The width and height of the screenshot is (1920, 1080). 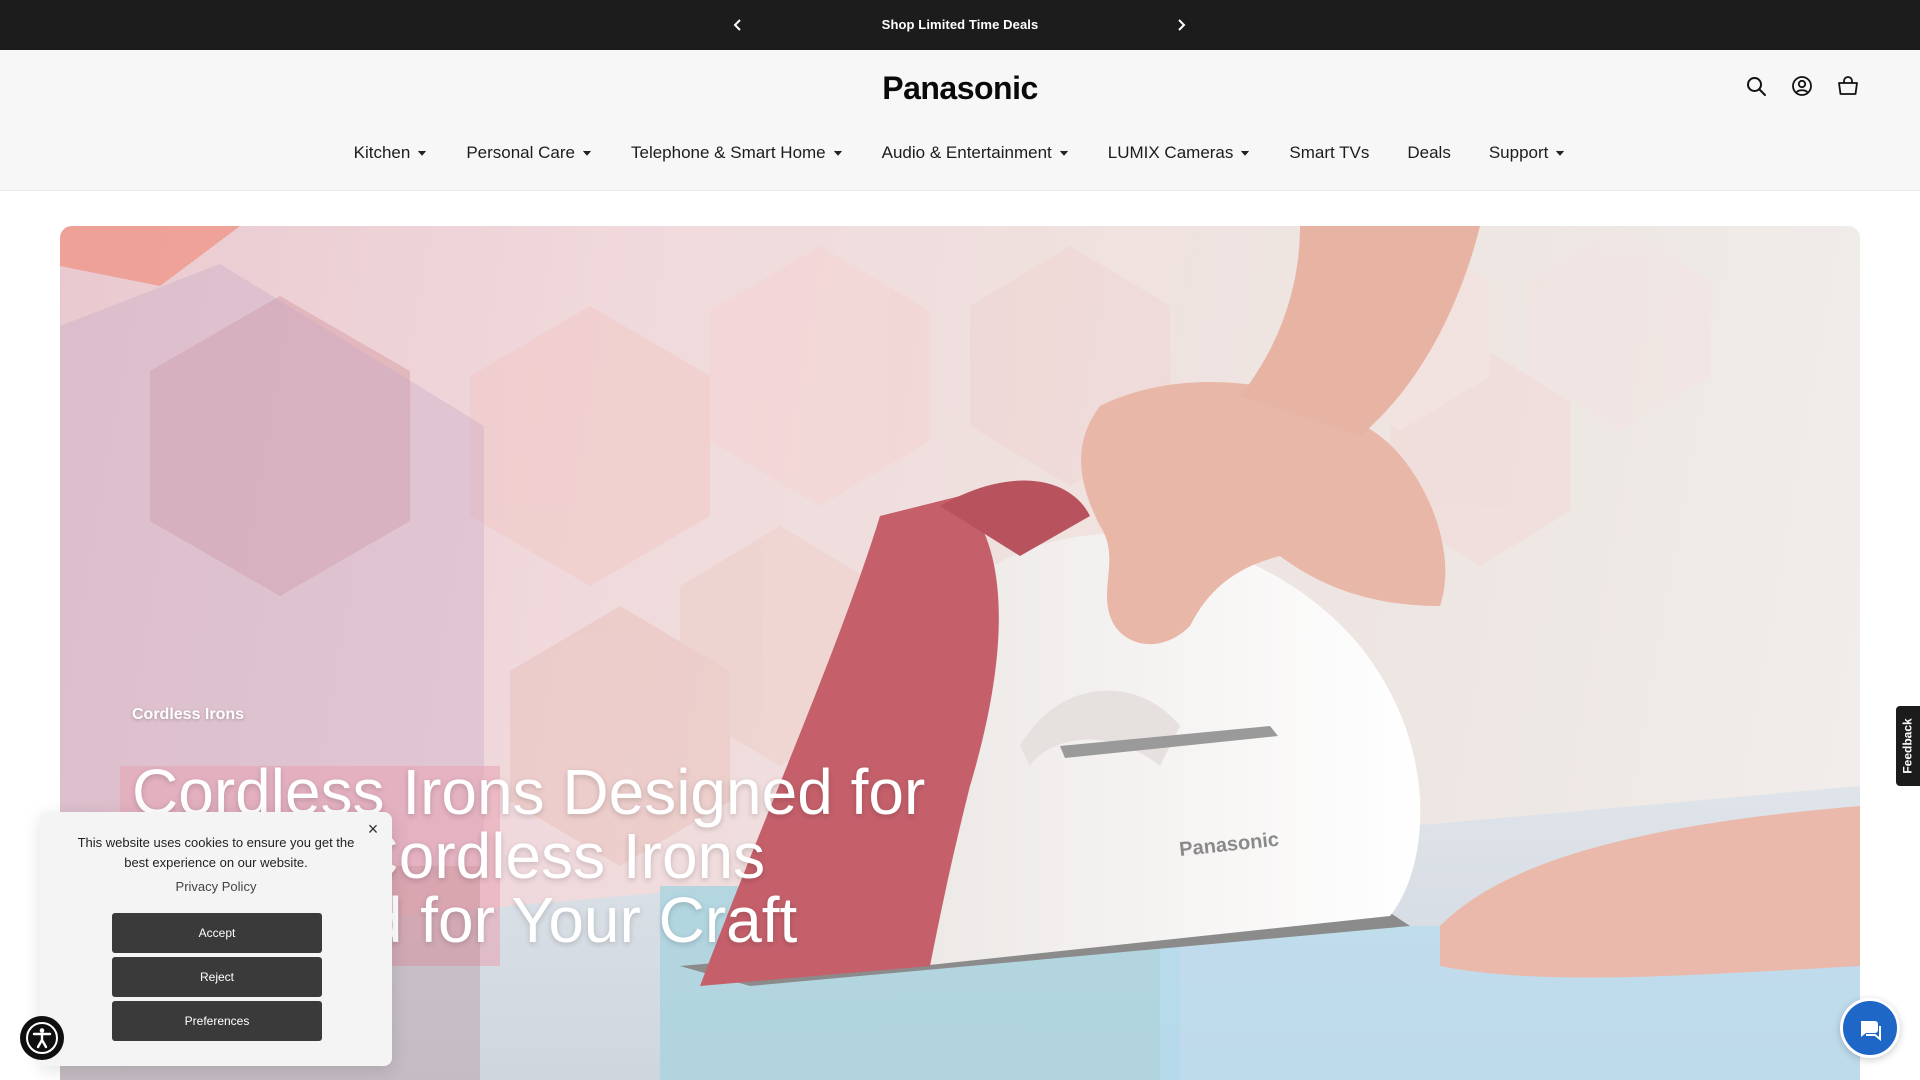 What do you see at coordinates (1170, 152) in the screenshot?
I see `nav-item-label: LUMIX Cameras` at bounding box center [1170, 152].